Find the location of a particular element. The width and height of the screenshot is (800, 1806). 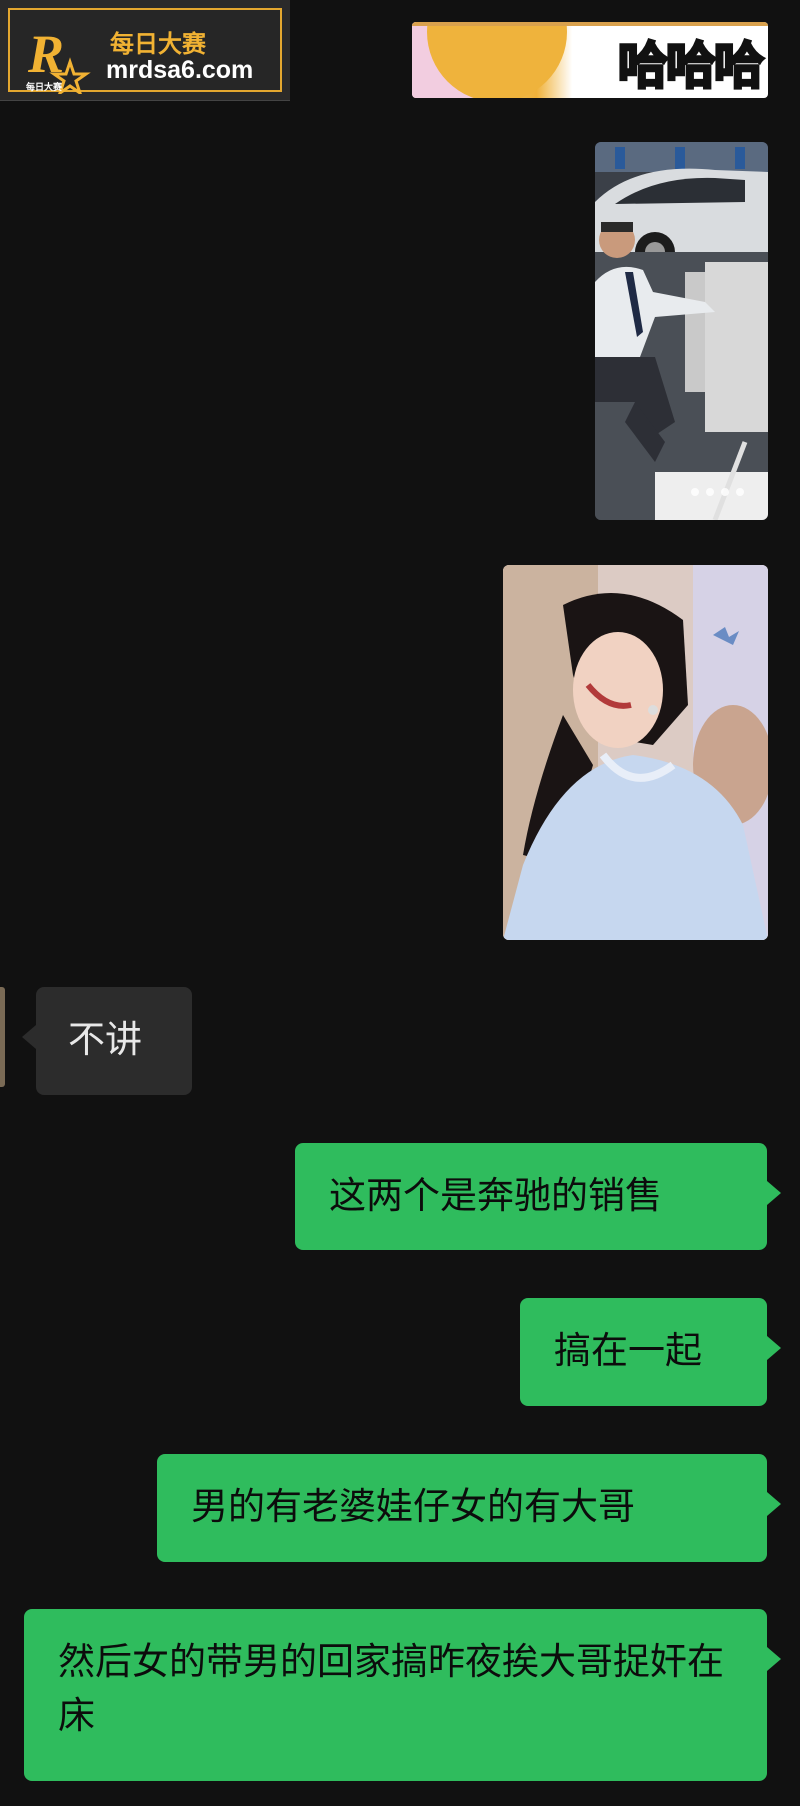

watermark-frame: R 每日大赛 每日大赛 mrdsa6.com is located at coordinates (145, 51).